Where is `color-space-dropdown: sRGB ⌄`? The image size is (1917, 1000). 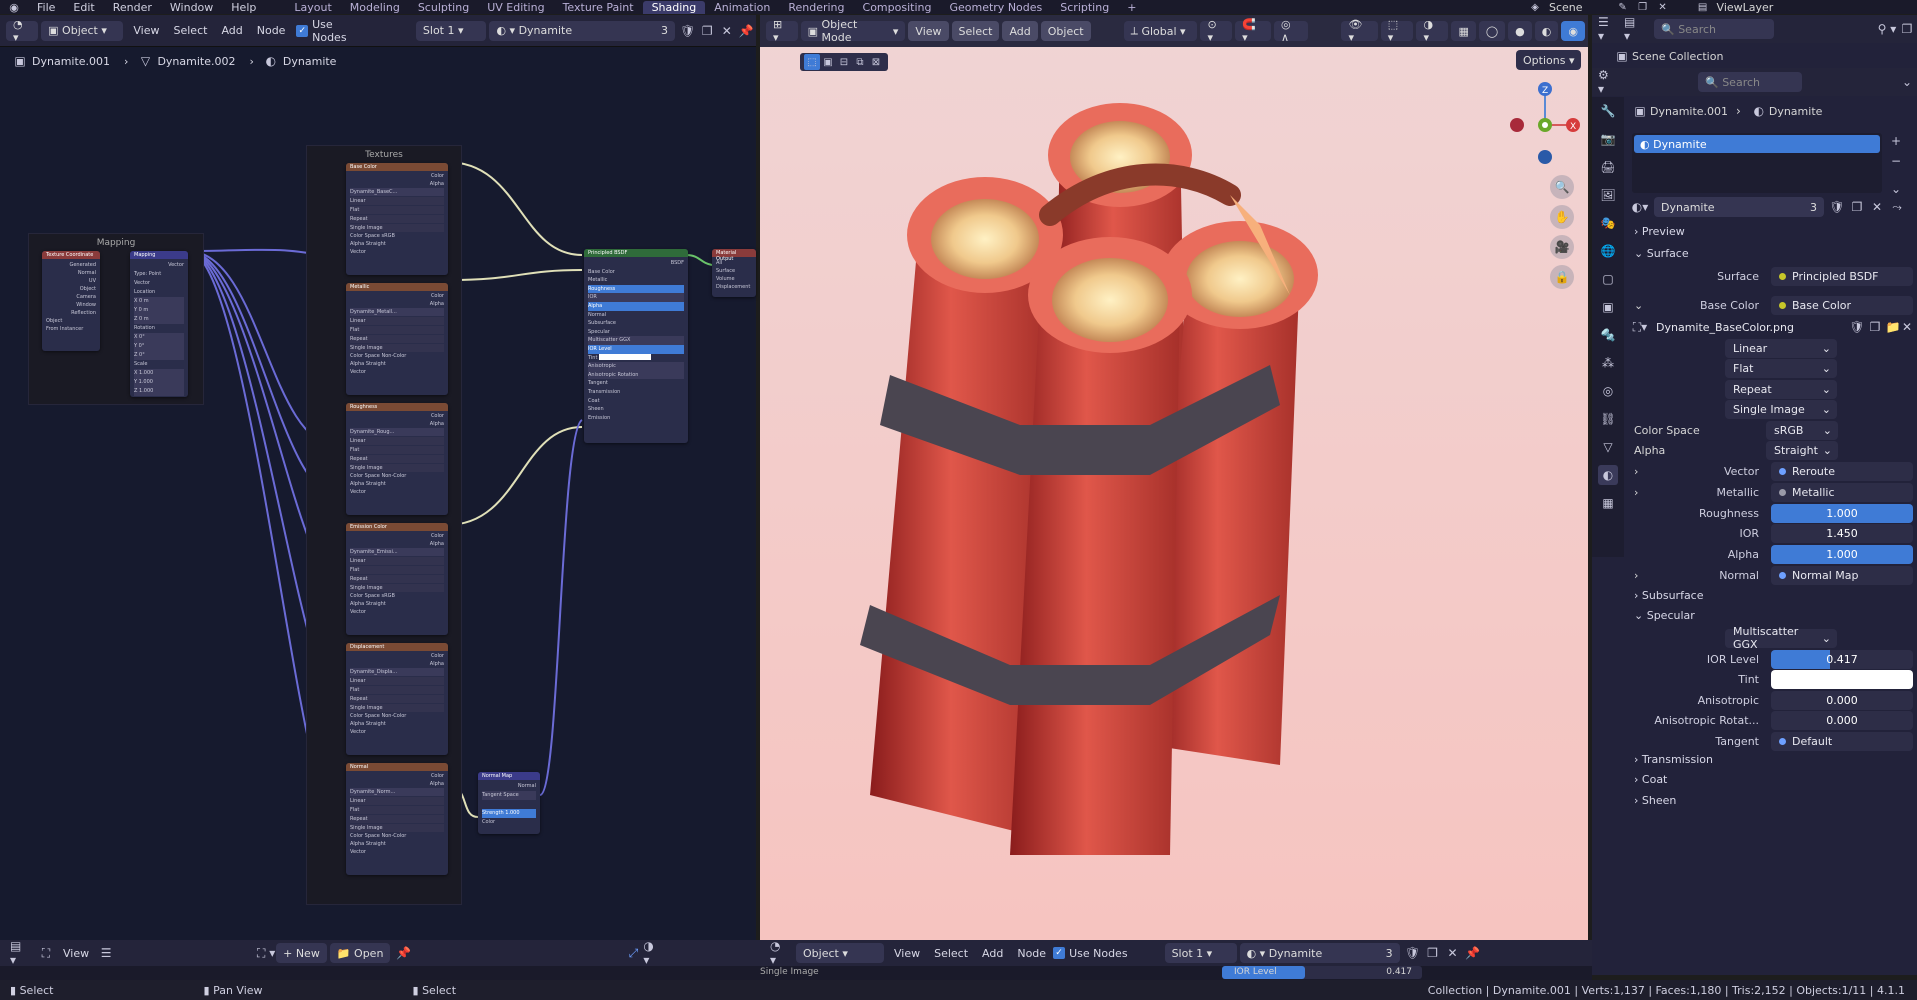 color-space-dropdown: sRGB ⌄ is located at coordinates (1802, 430).